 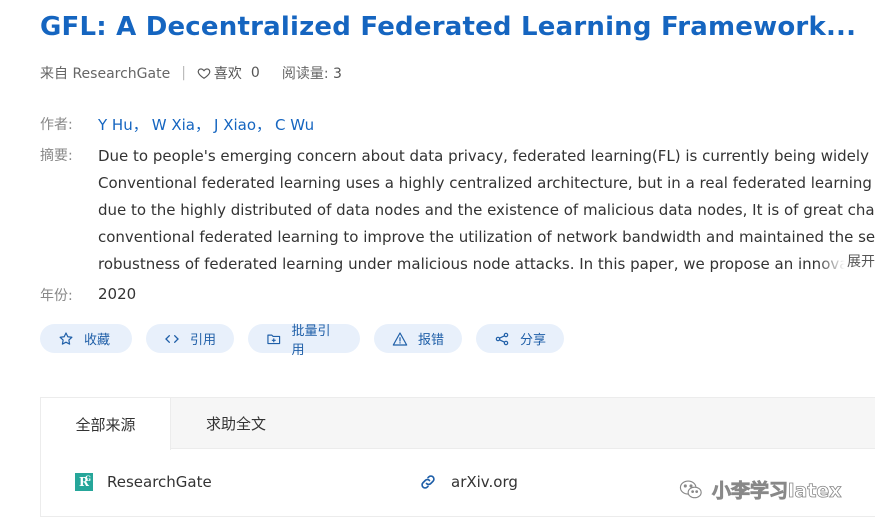 What do you see at coordinates (255, 73) in the screenshot?
I see `like-count: 0` at bounding box center [255, 73].